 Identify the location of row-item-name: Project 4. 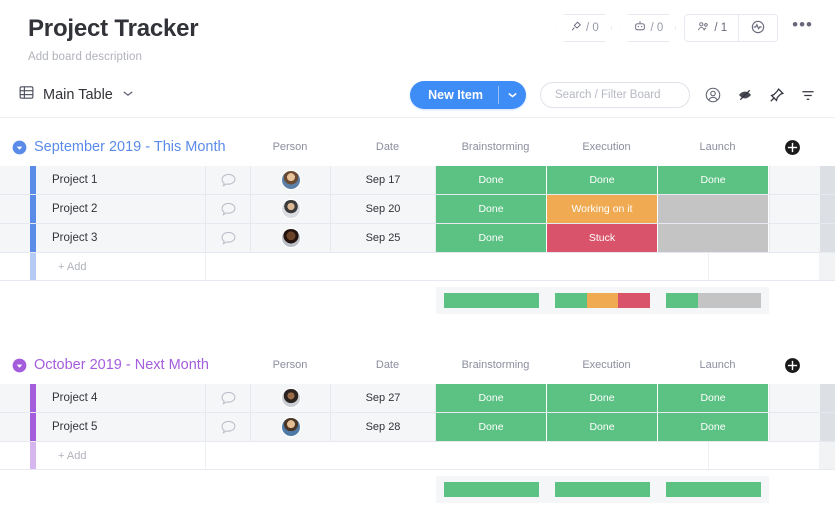
(121, 398).